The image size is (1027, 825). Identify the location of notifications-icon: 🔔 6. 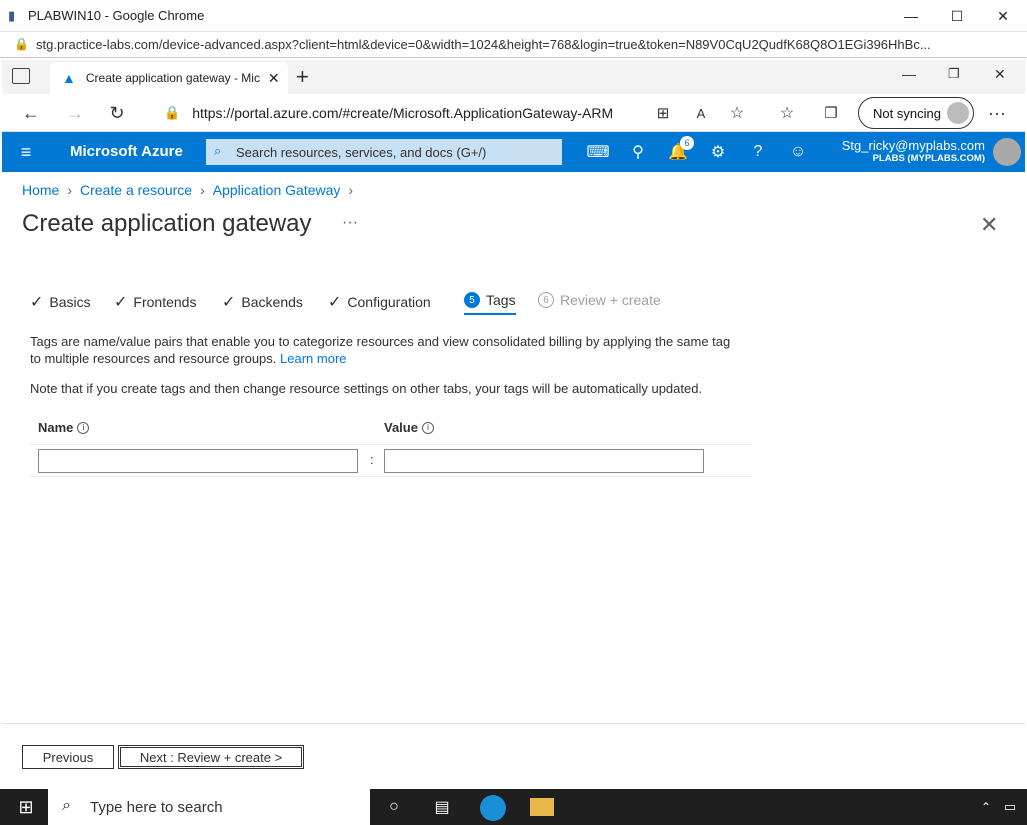
(680, 150).